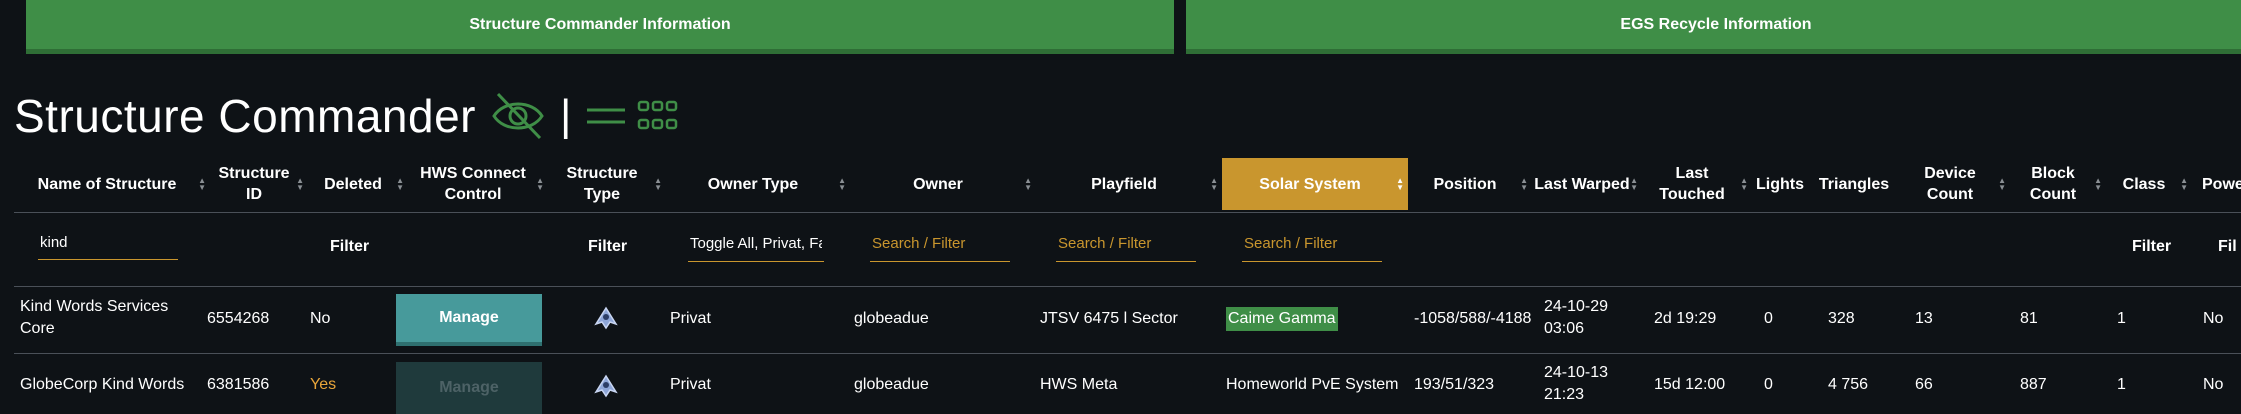 The image size is (2241, 414). What do you see at coordinates (346, 116) in the screenshot?
I see `page-header: Structure Commander |` at bounding box center [346, 116].